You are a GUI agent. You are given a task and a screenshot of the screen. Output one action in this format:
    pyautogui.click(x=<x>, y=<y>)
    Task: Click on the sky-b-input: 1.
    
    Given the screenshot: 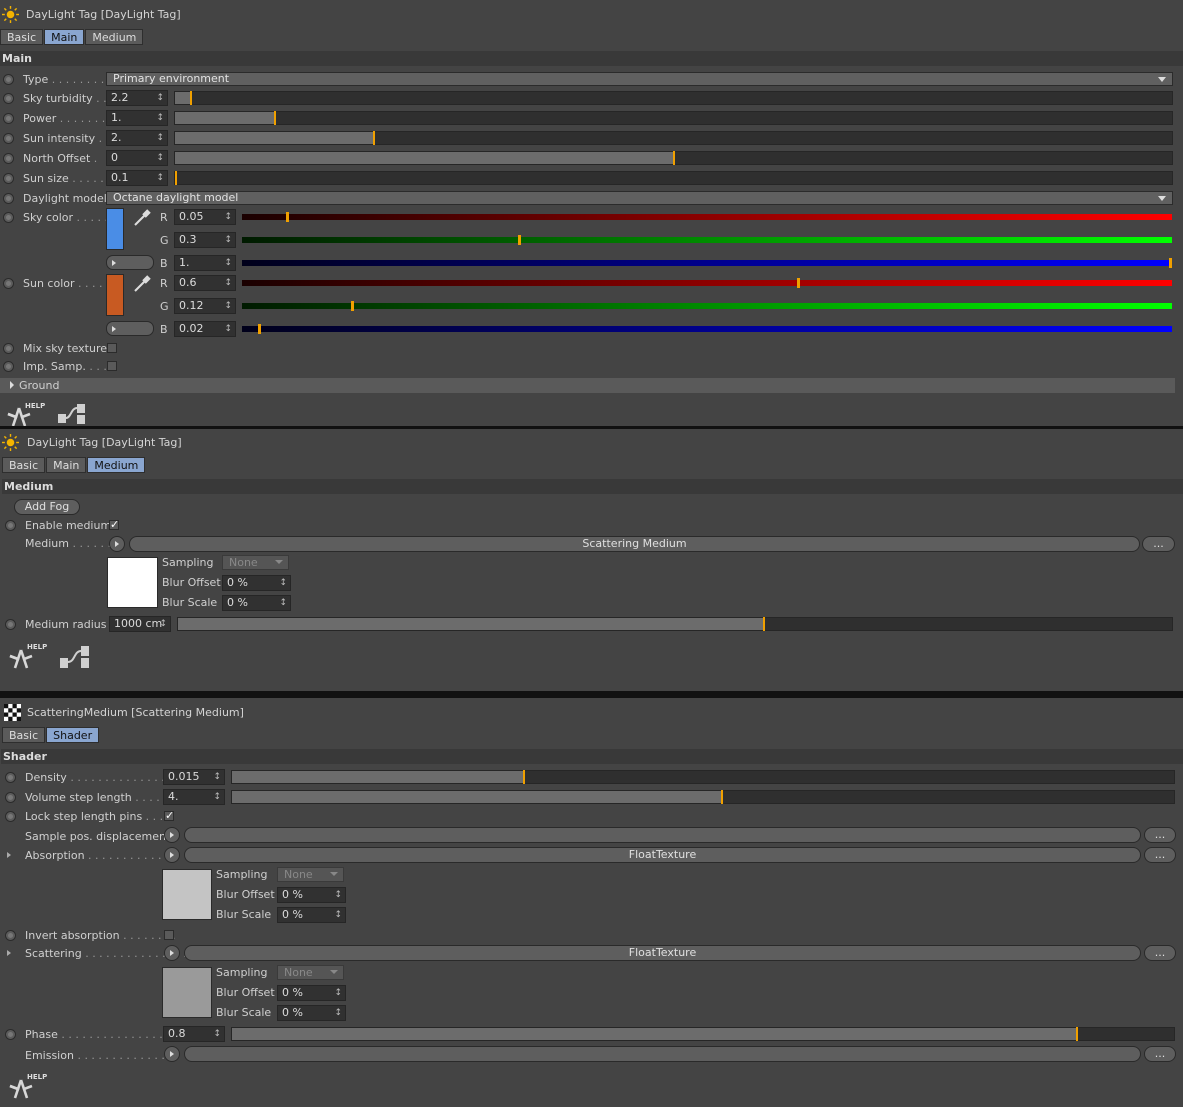 What is the action you would take?
    pyautogui.click(x=205, y=263)
    